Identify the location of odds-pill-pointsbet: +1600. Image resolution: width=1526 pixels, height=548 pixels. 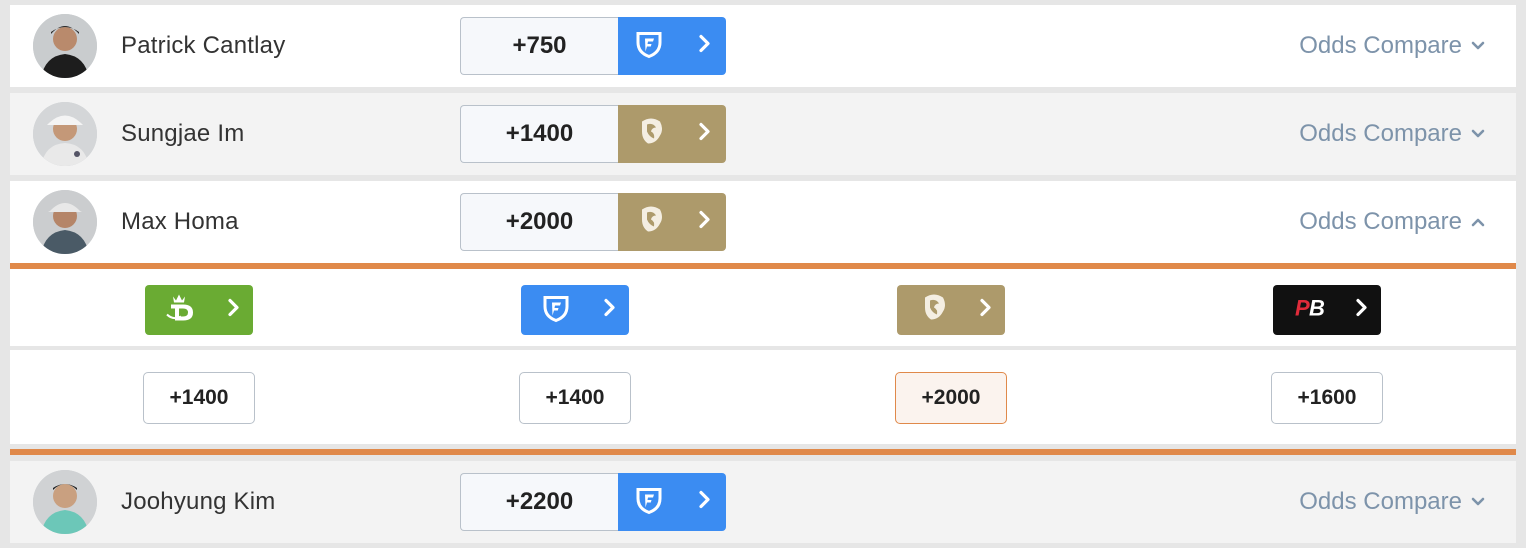
(1327, 398).